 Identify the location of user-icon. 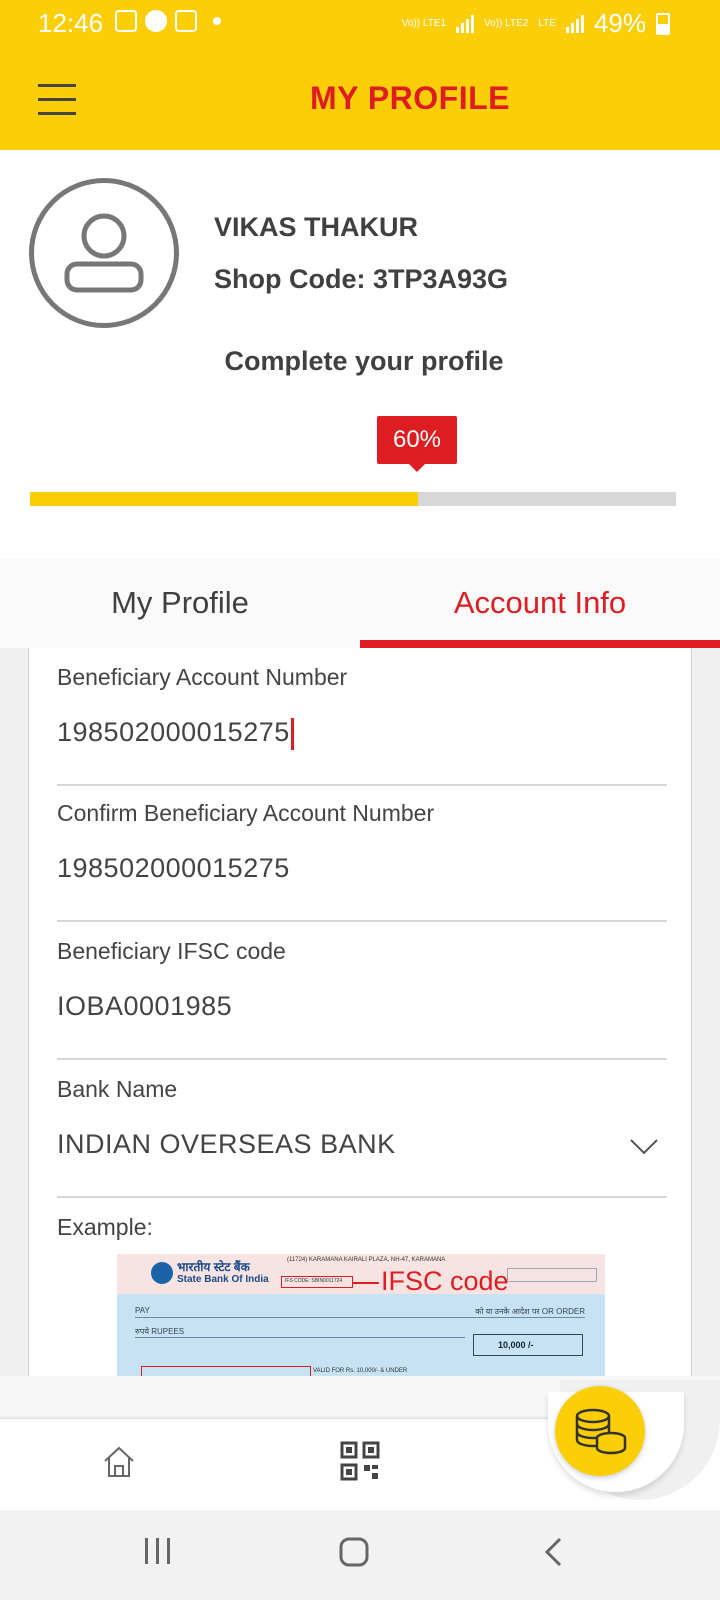
(104, 253).